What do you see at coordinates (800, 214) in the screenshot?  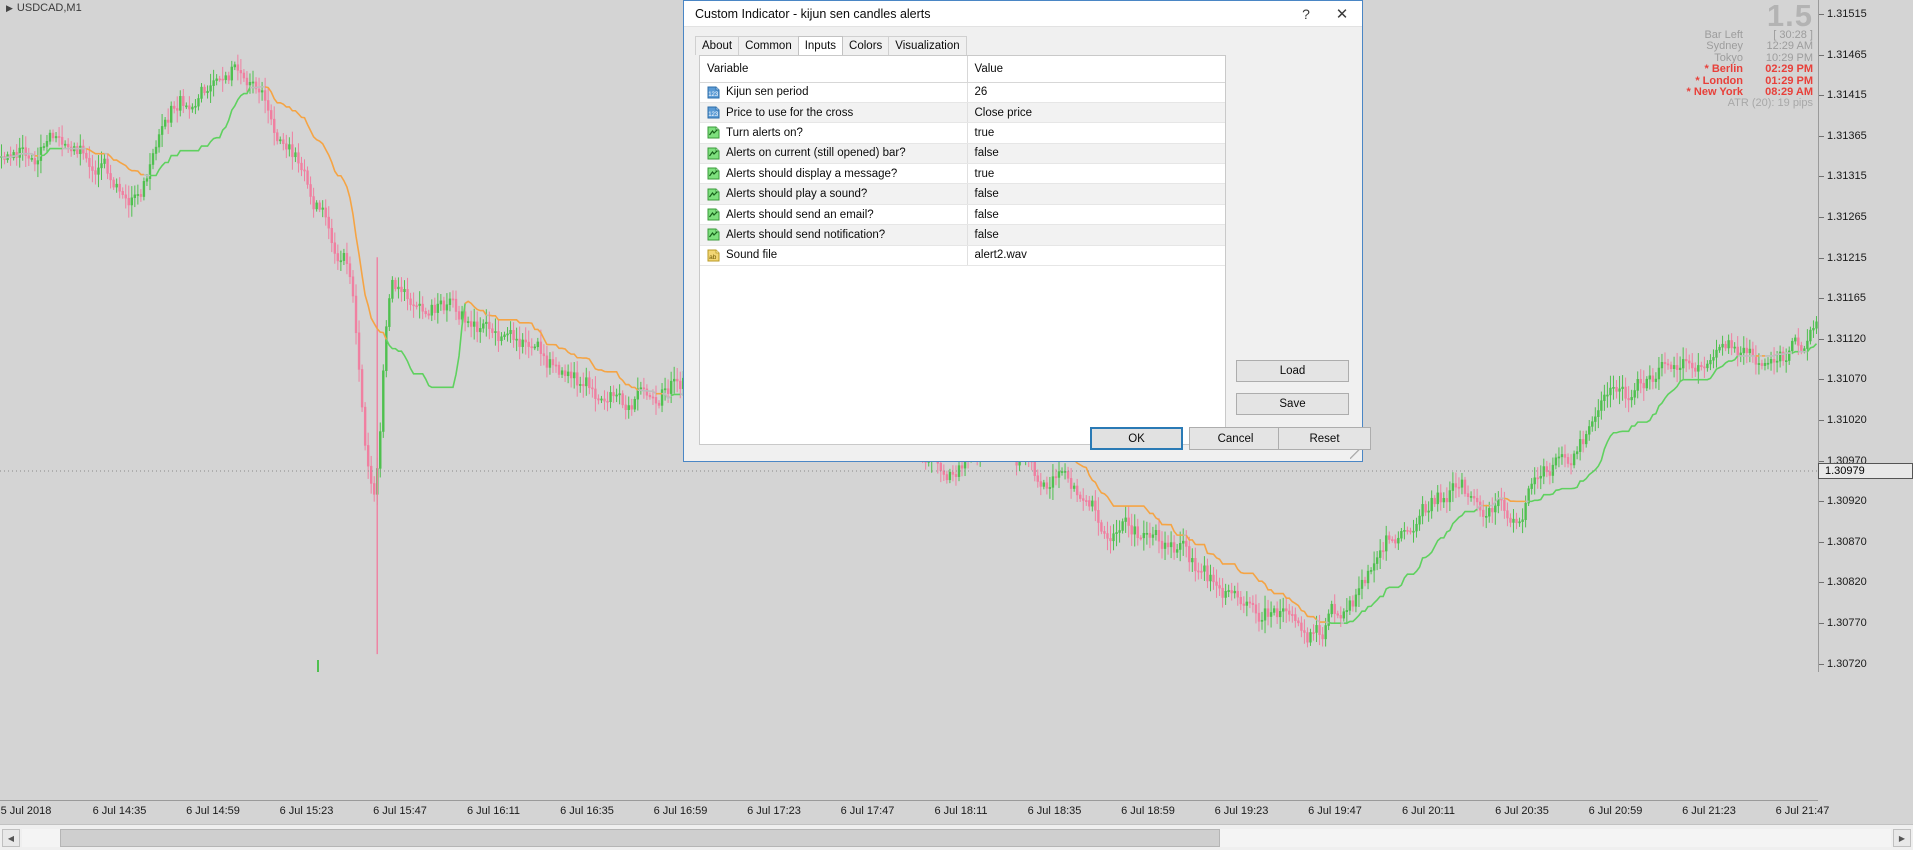 I see `parameter-label: Alerts should send an email?` at bounding box center [800, 214].